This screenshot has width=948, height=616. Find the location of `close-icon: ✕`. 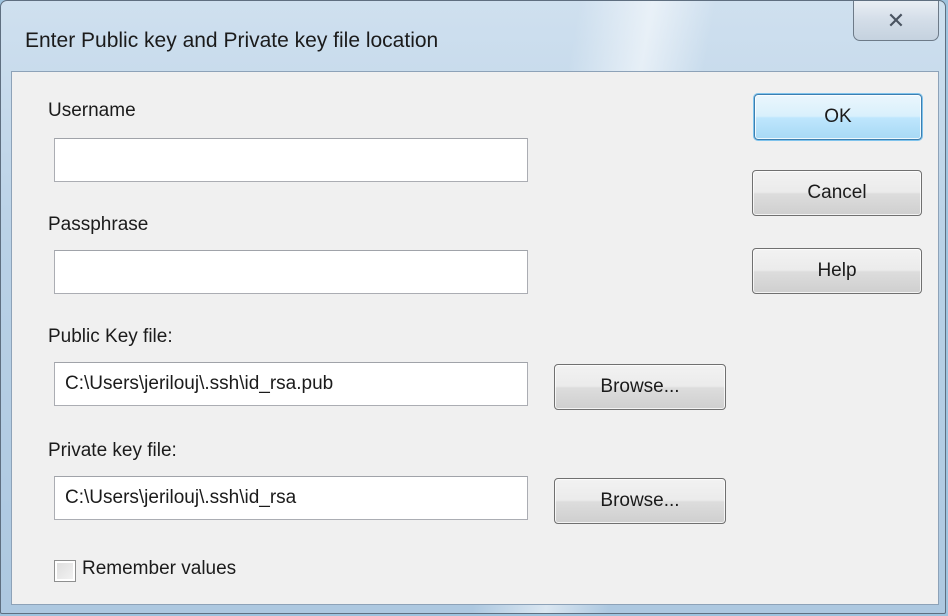

close-icon: ✕ is located at coordinates (896, 20).